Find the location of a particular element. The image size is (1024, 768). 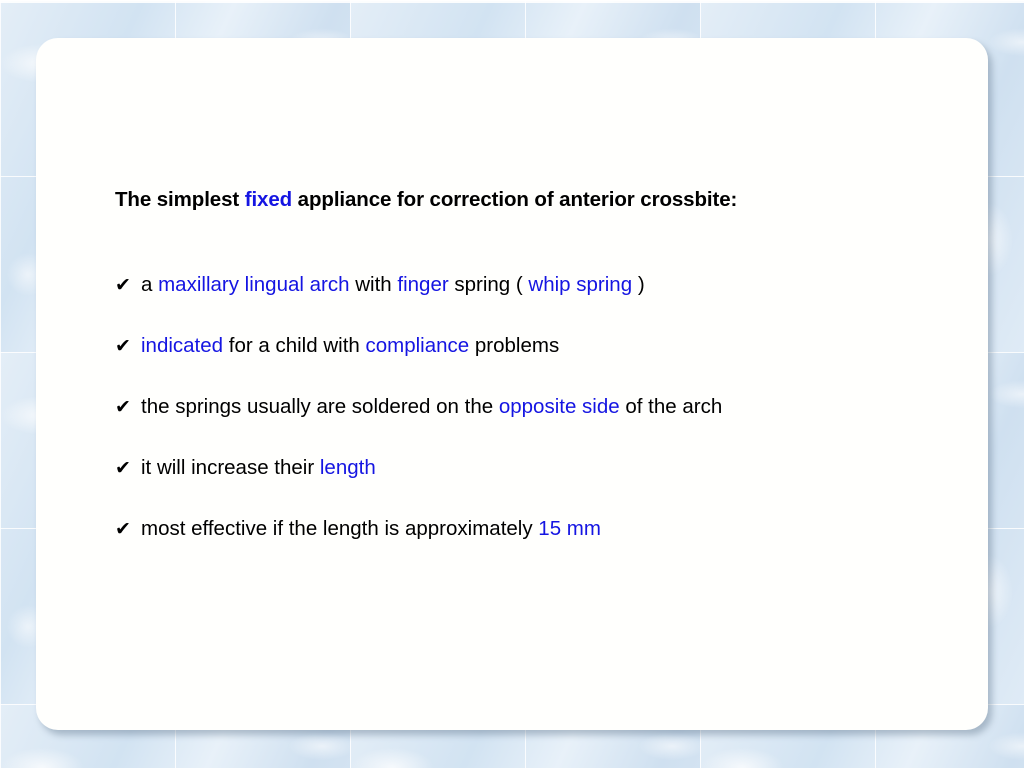

highlighted-term: whip spring is located at coordinates (580, 284).